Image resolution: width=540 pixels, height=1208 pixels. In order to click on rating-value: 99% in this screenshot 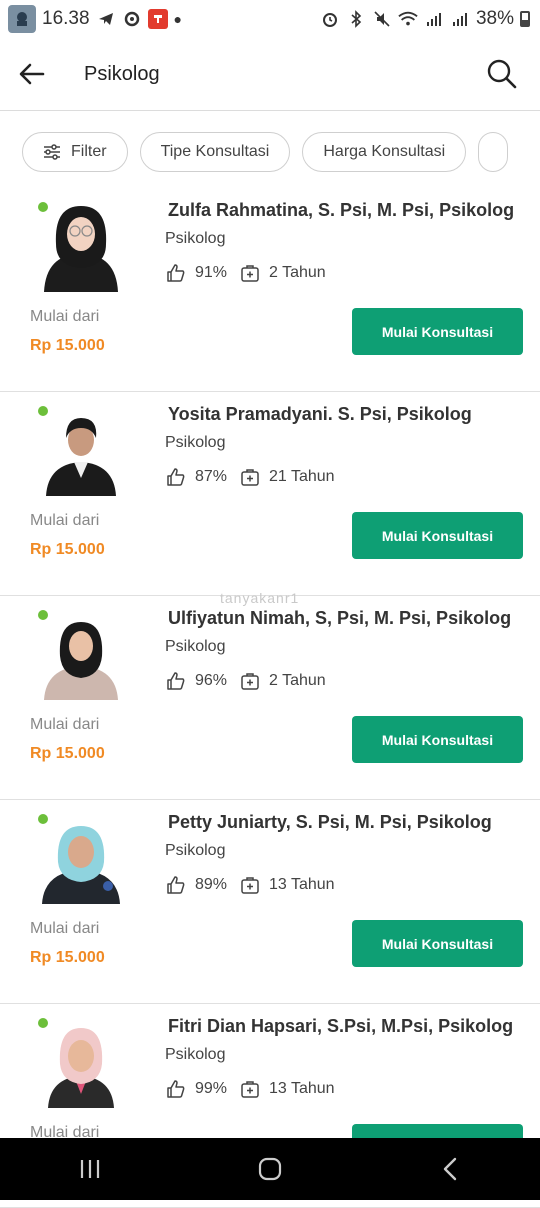, I will do `click(211, 1088)`.